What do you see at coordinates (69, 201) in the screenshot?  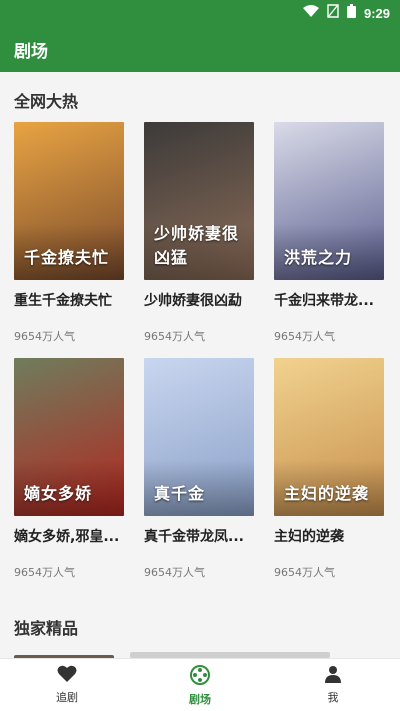 I see `drama-poster: 千金撩夫忙` at bounding box center [69, 201].